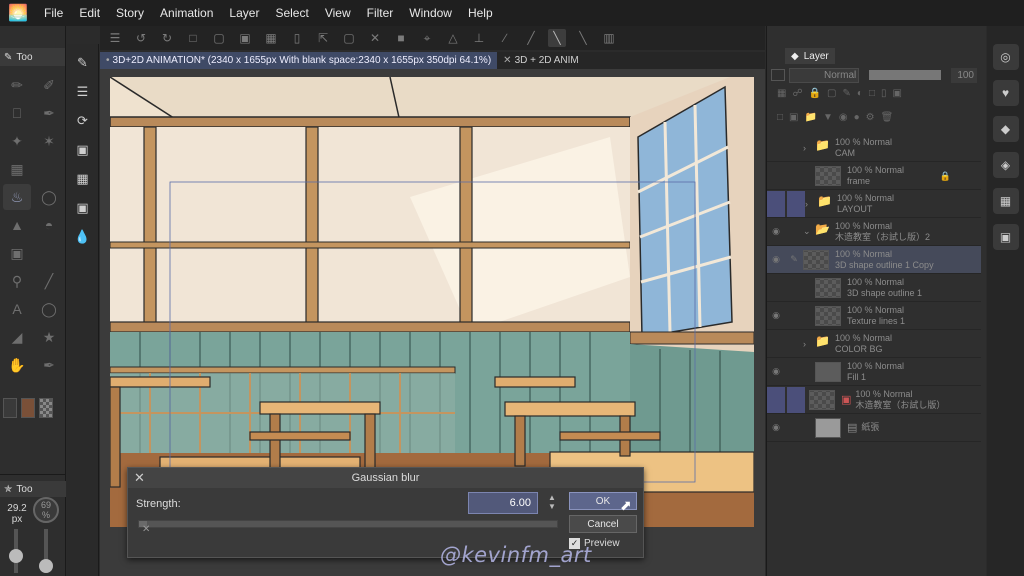 This screenshot has width=1024, height=576. What do you see at coordinates (872, 96) in the screenshot?
I see `mask-icon: □` at bounding box center [872, 96].